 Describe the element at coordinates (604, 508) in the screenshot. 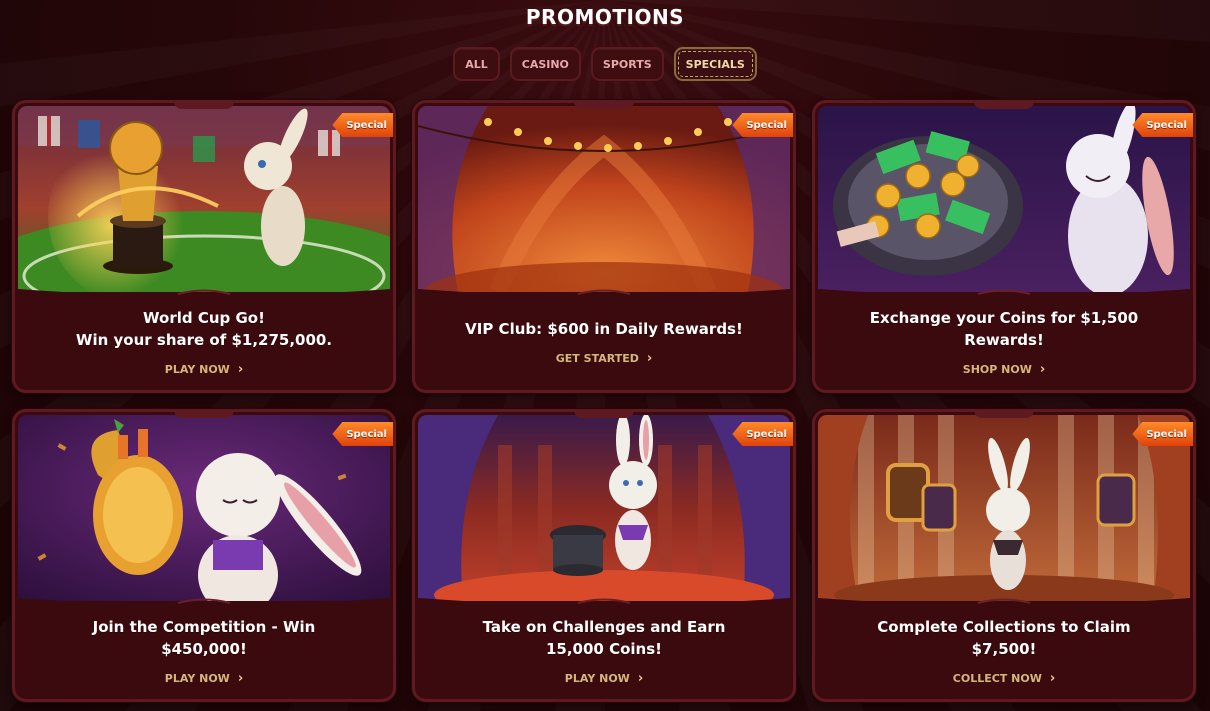

I see `magician-rabbit-image` at that location.